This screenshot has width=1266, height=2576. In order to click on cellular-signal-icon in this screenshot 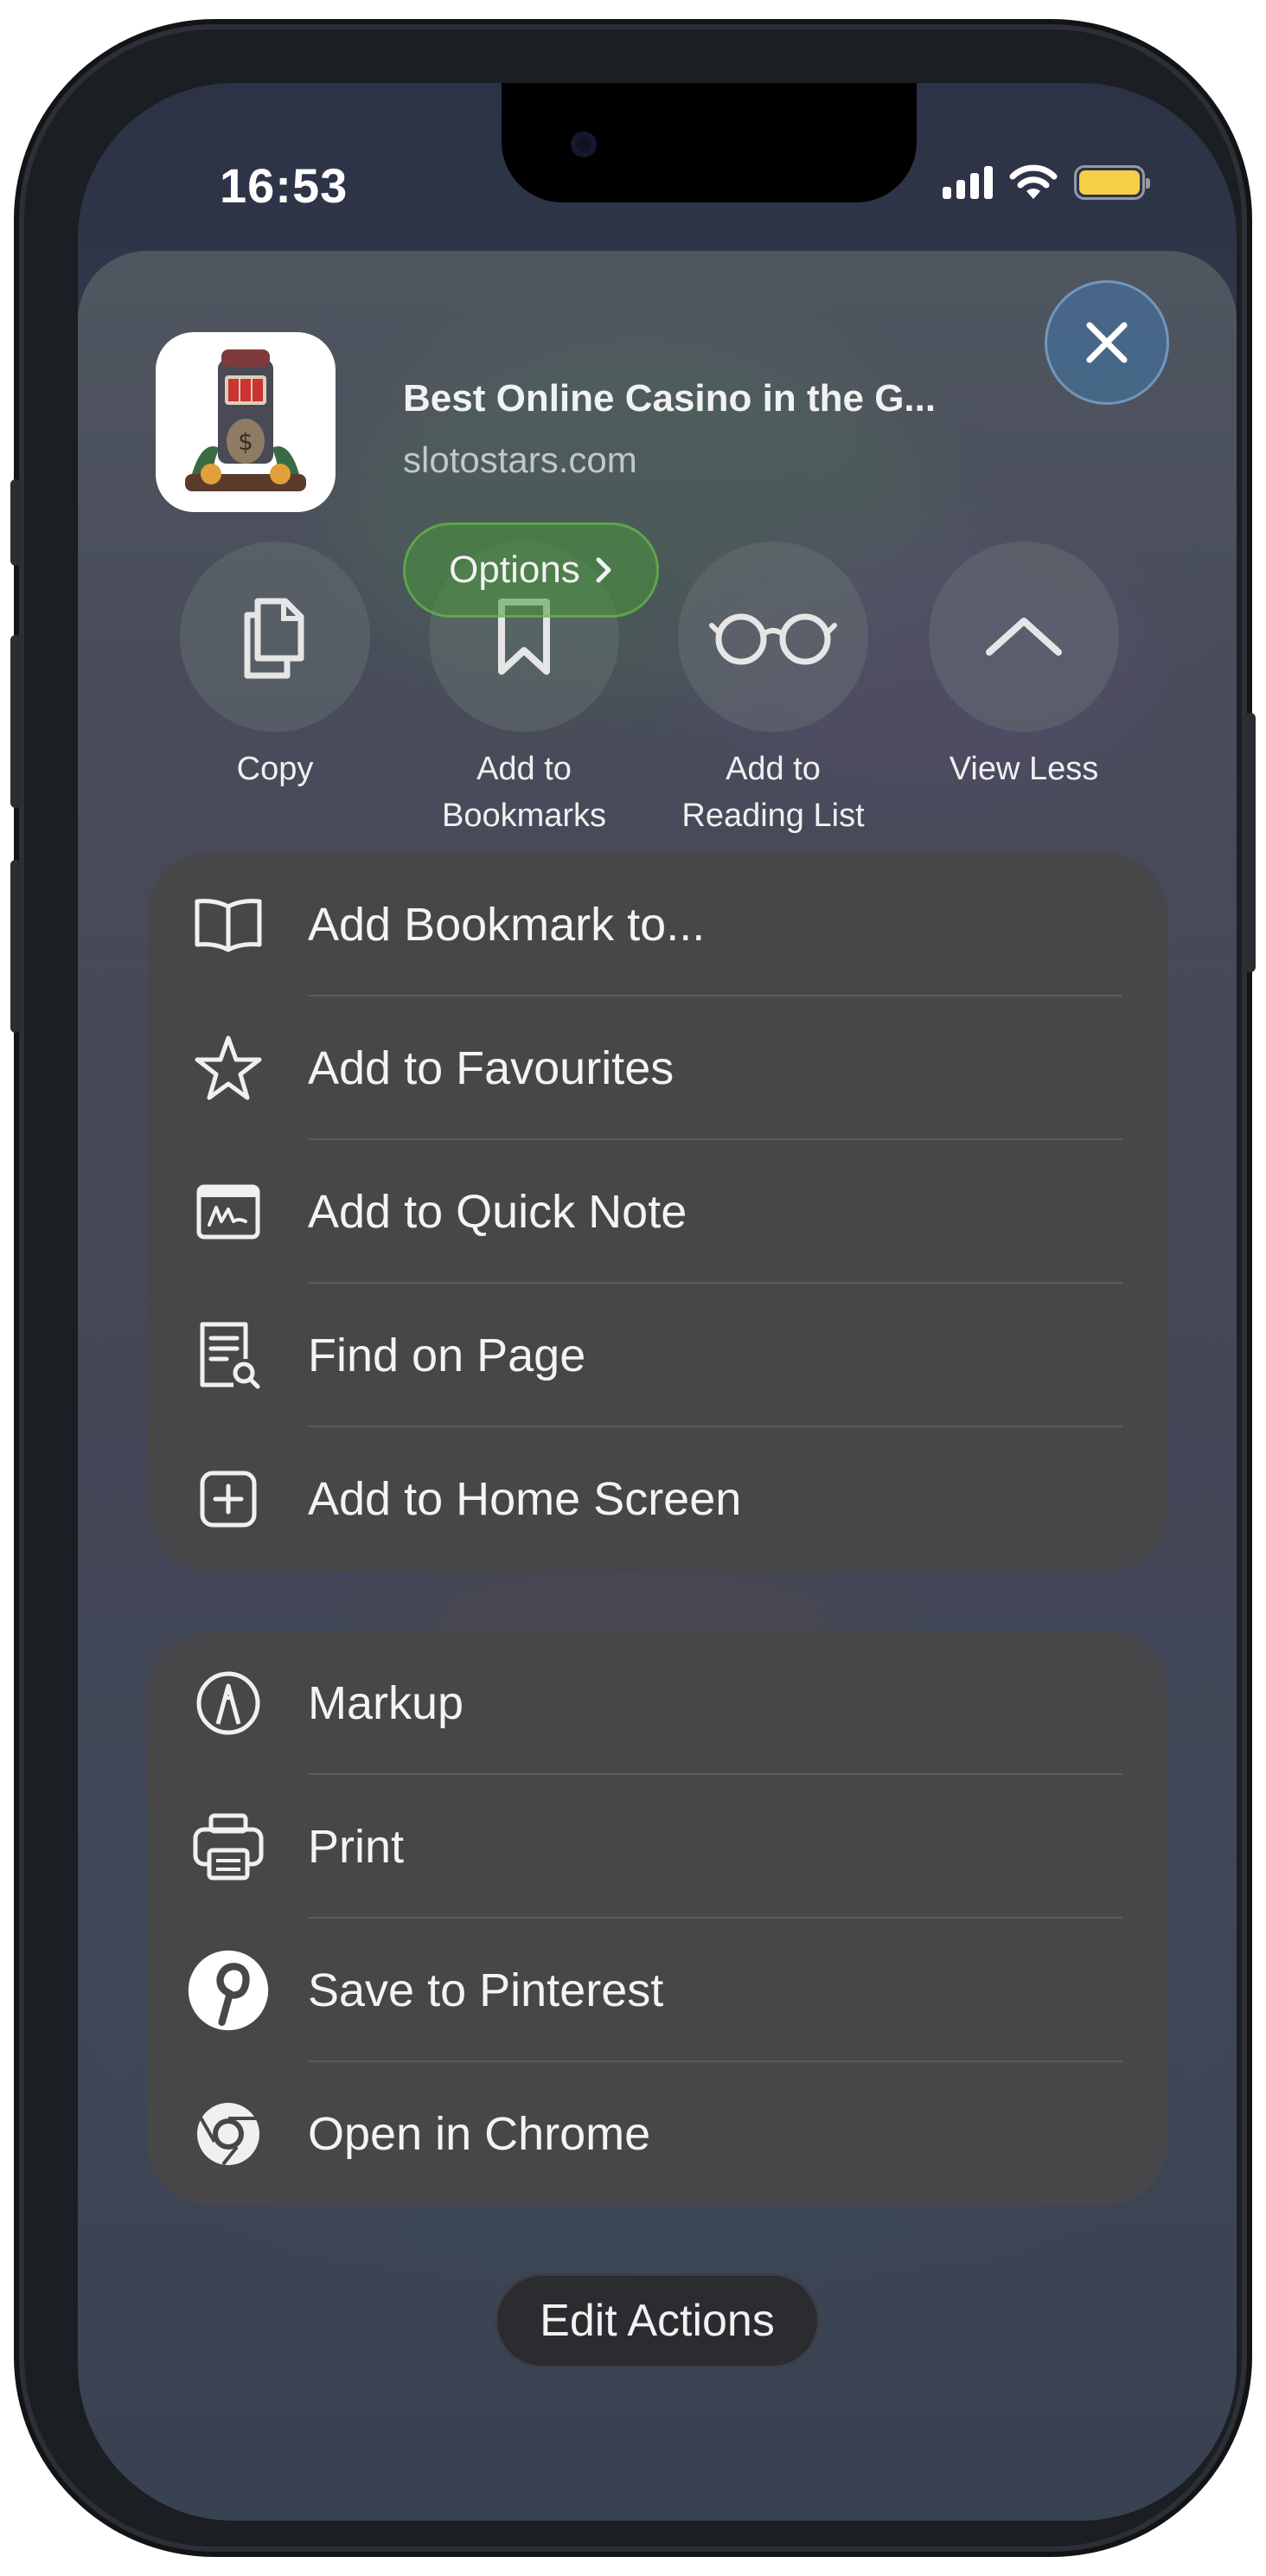, I will do `click(968, 182)`.